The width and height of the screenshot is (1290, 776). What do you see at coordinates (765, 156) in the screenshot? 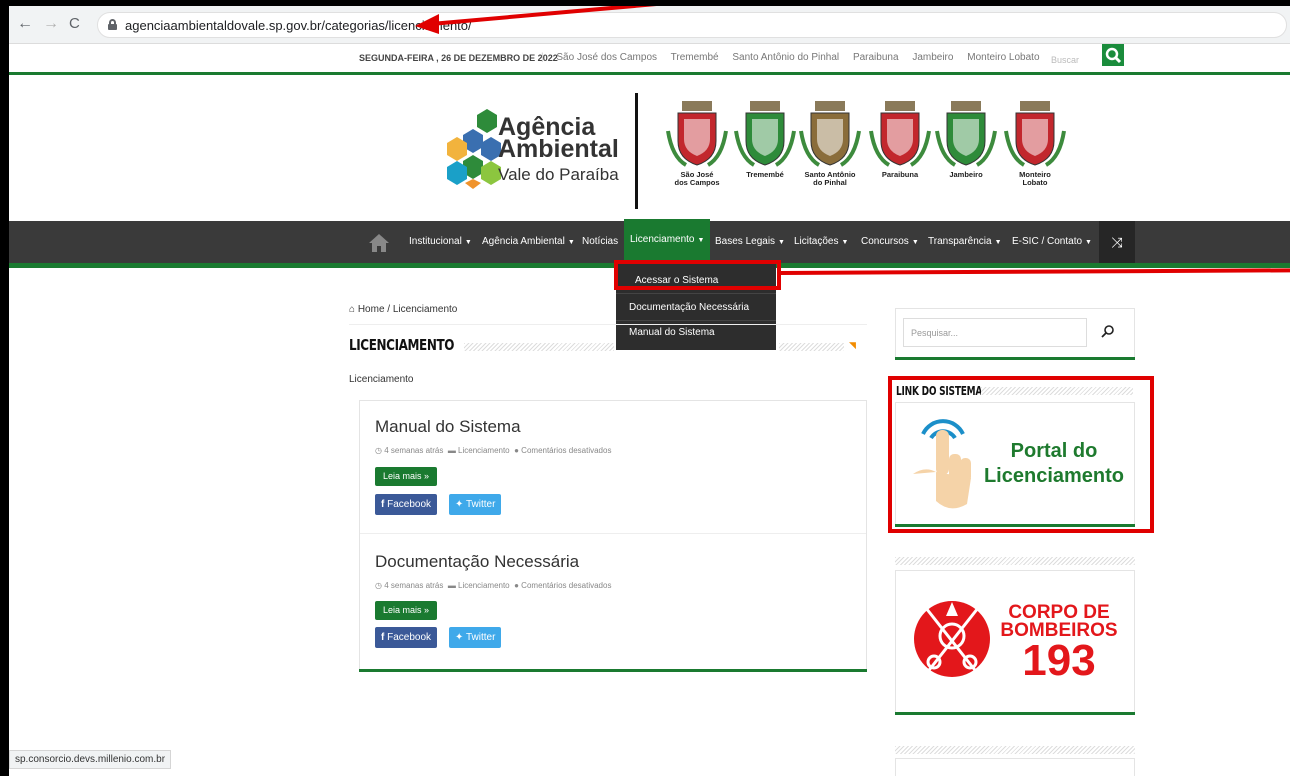
I see `city-crest: Tremembé` at bounding box center [765, 156].